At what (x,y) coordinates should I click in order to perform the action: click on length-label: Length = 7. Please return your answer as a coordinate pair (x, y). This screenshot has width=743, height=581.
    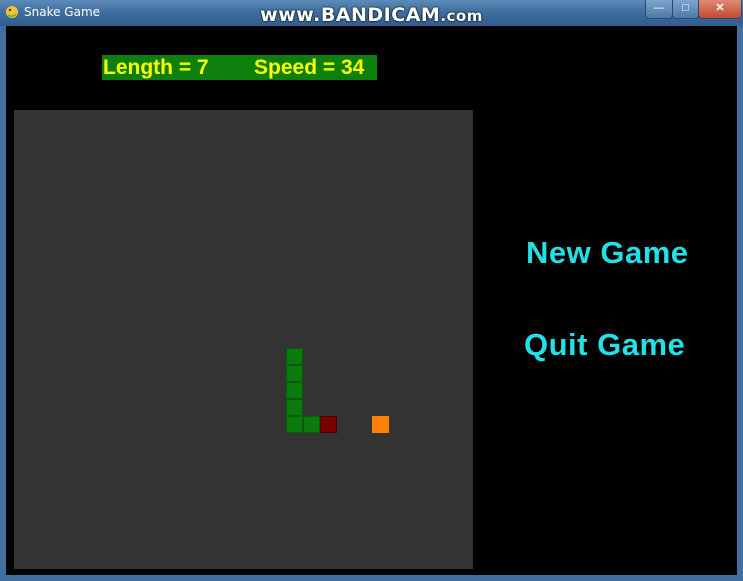
    Looking at the image, I should click on (156, 67).